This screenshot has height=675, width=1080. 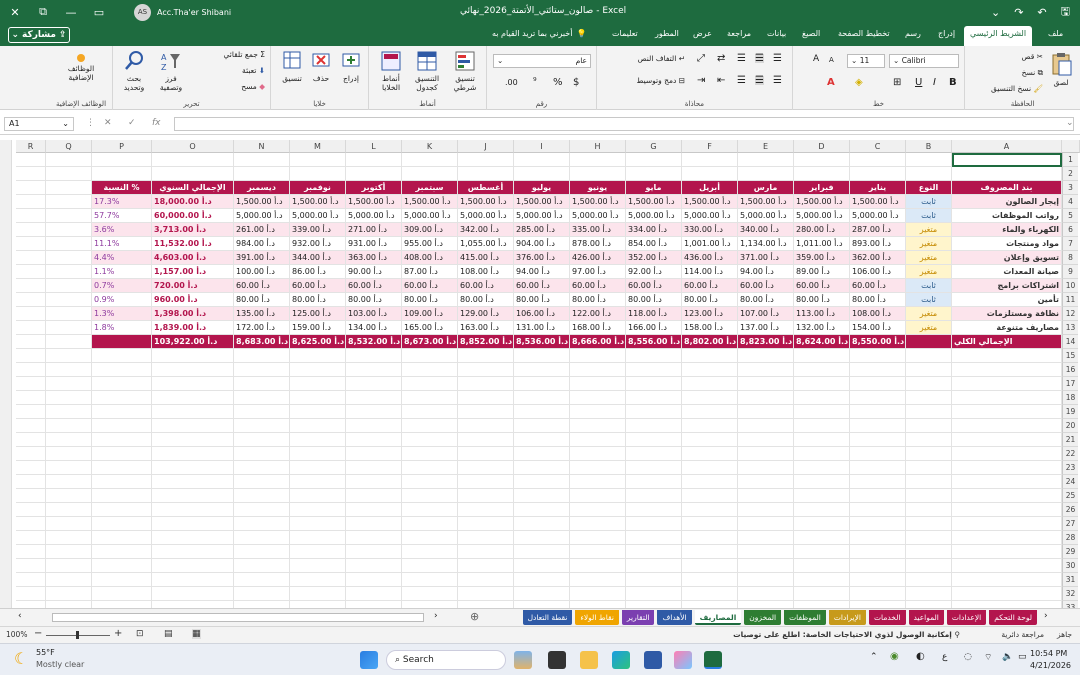 What do you see at coordinates (193, 300) in the screenshot?
I see `annual-total-cell: 960.00 د.أ` at bounding box center [193, 300].